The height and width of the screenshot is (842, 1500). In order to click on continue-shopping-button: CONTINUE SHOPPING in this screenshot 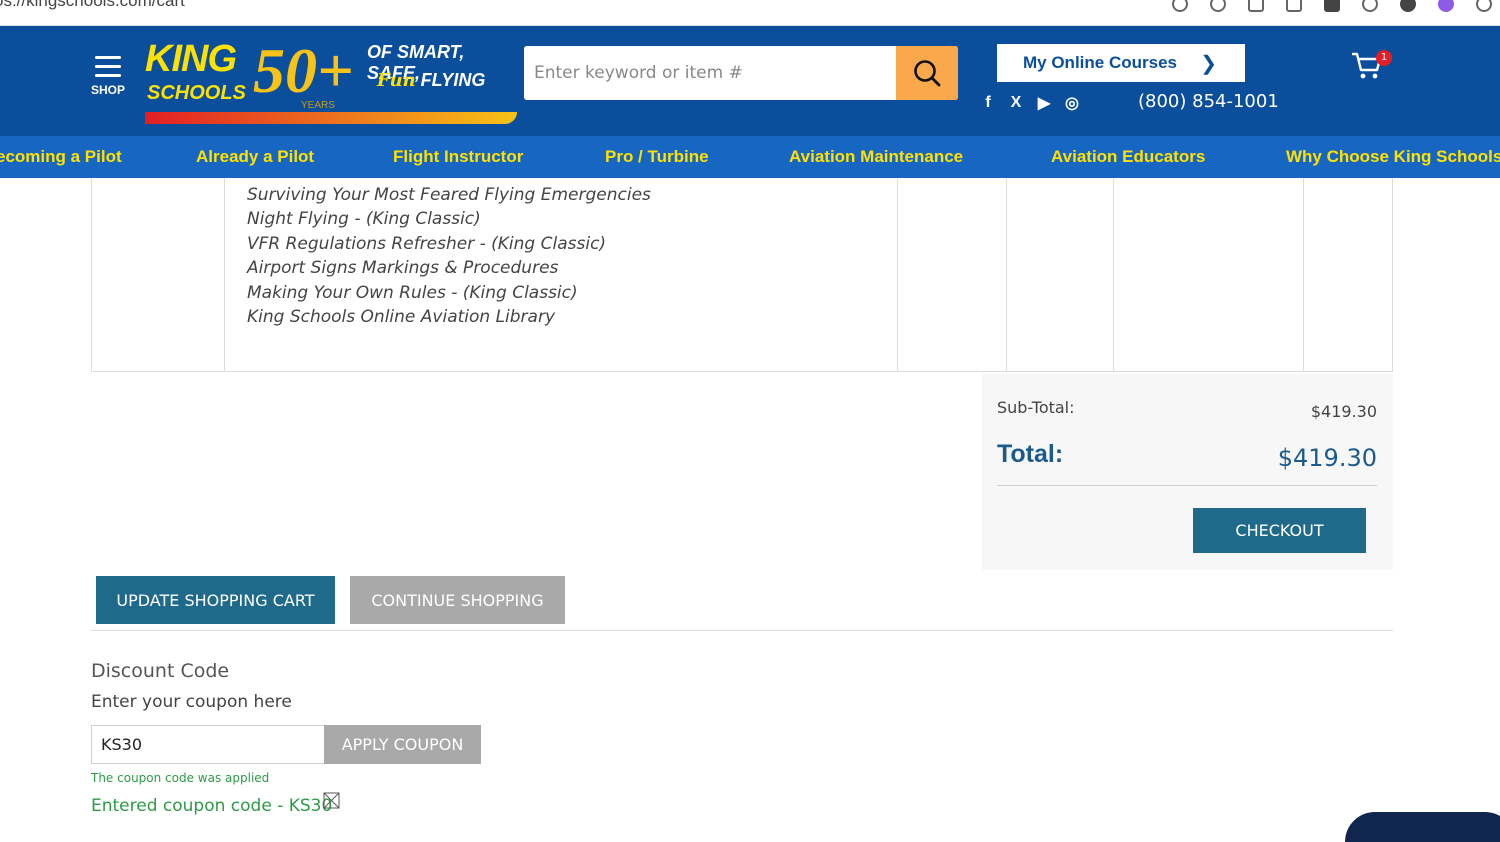, I will do `click(457, 600)`.